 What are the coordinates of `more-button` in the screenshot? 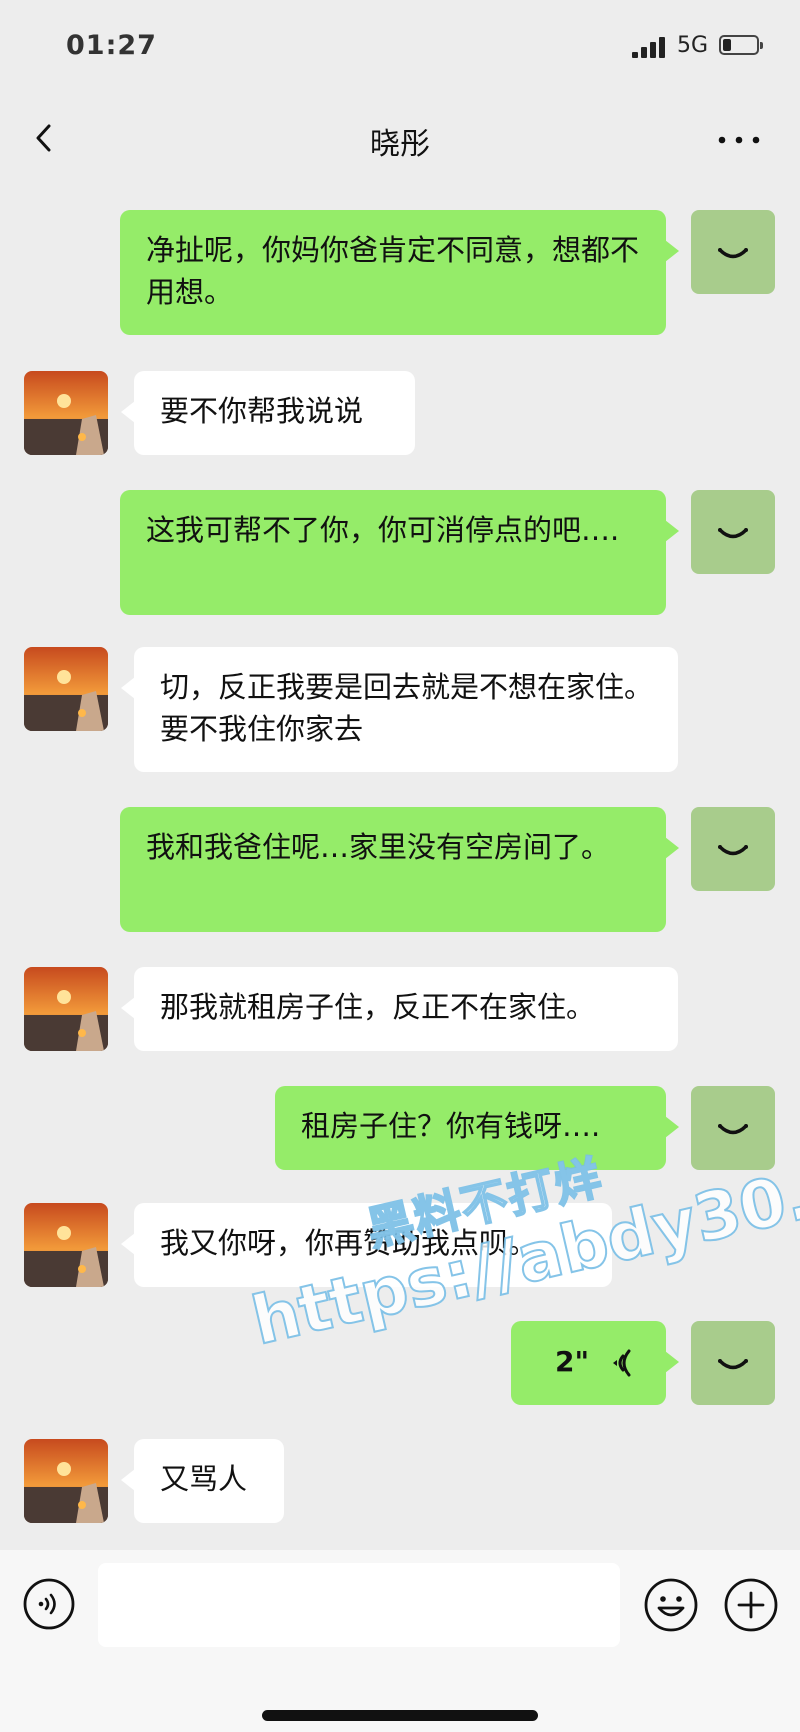 It's located at (739, 140).